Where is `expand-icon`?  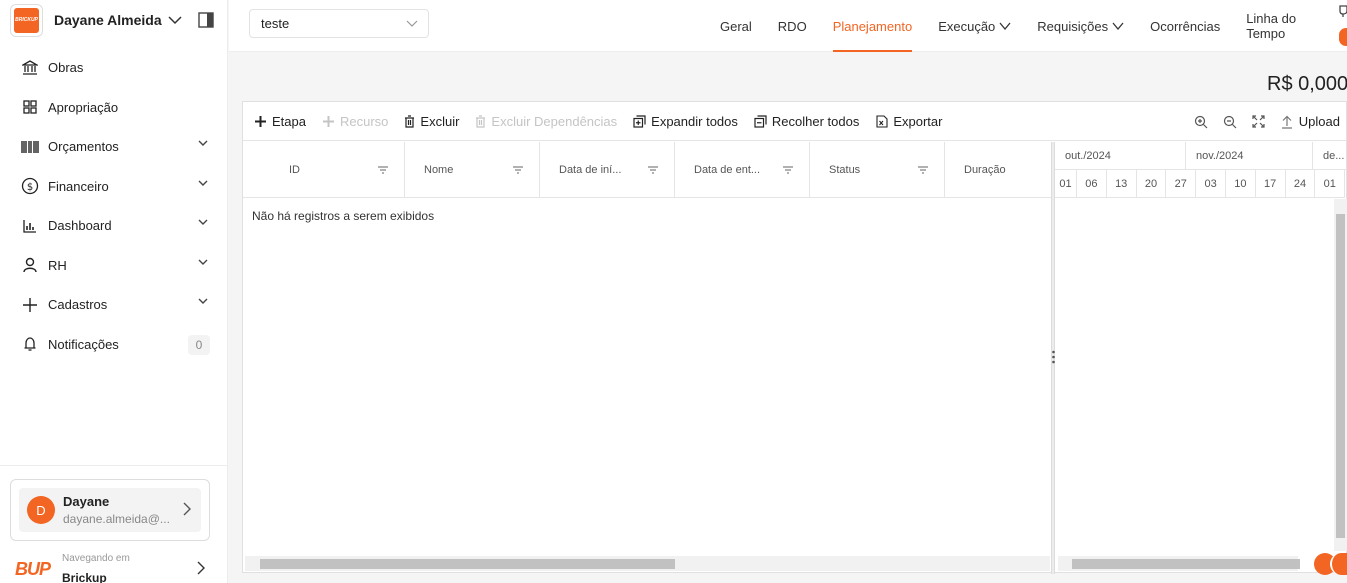
expand-icon is located at coordinates (639, 121).